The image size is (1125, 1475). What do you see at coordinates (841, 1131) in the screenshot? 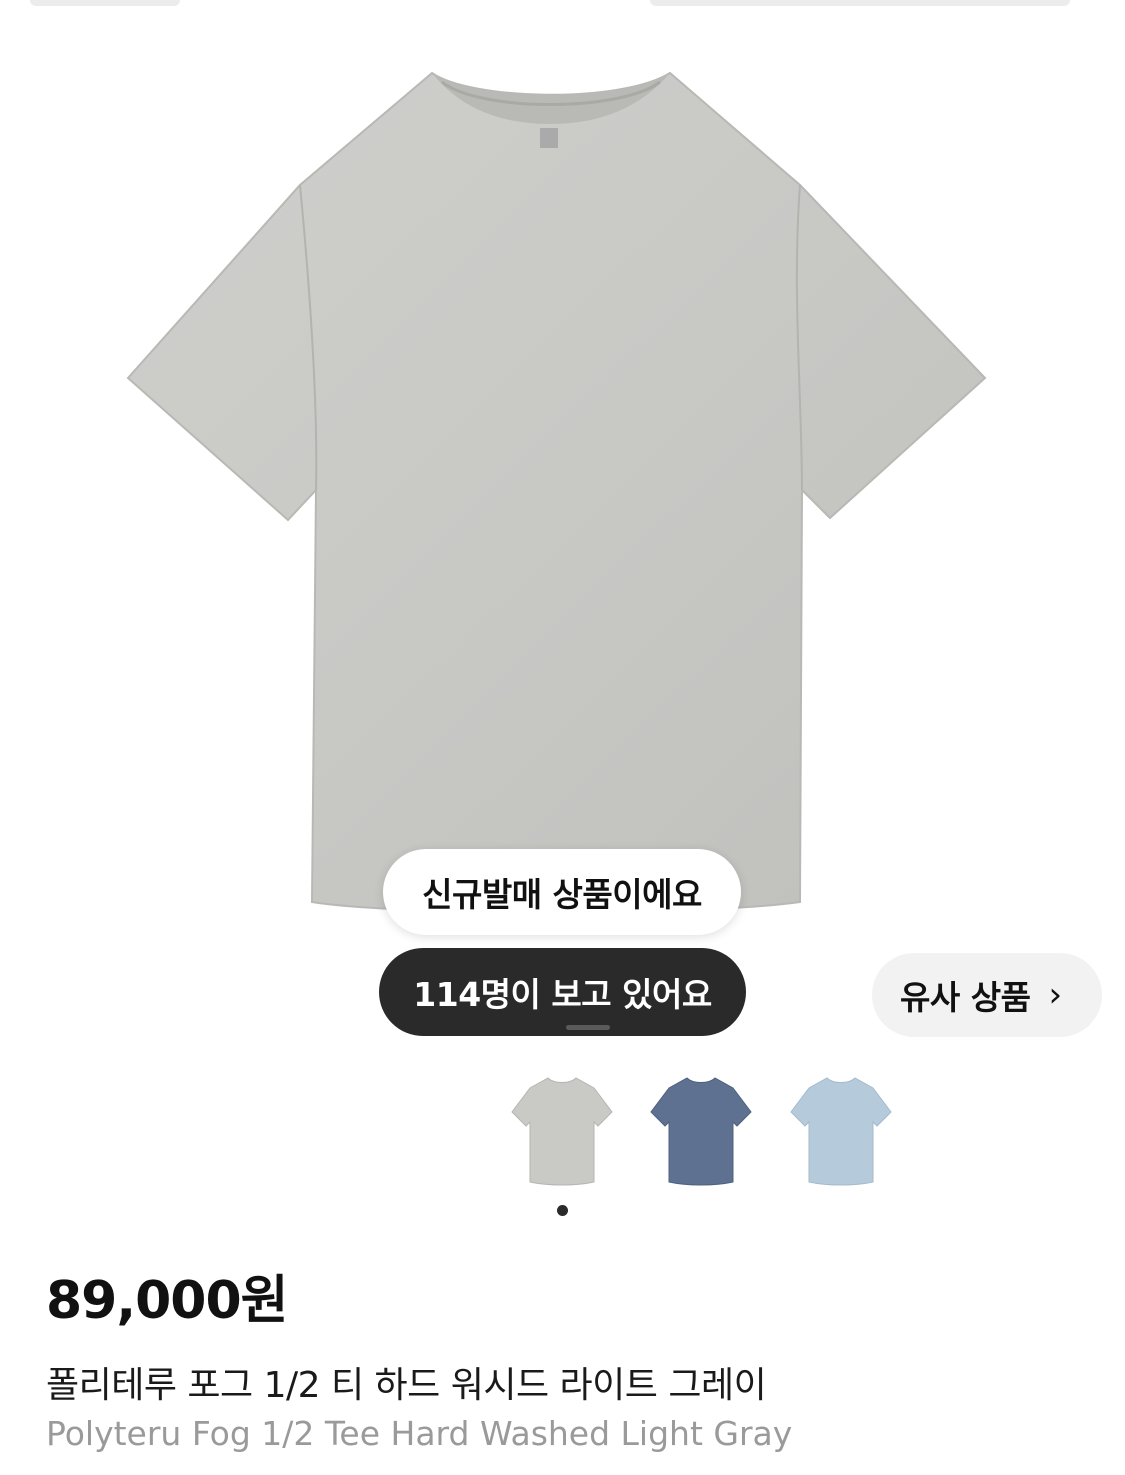
I see `color-option-light-blue` at bounding box center [841, 1131].